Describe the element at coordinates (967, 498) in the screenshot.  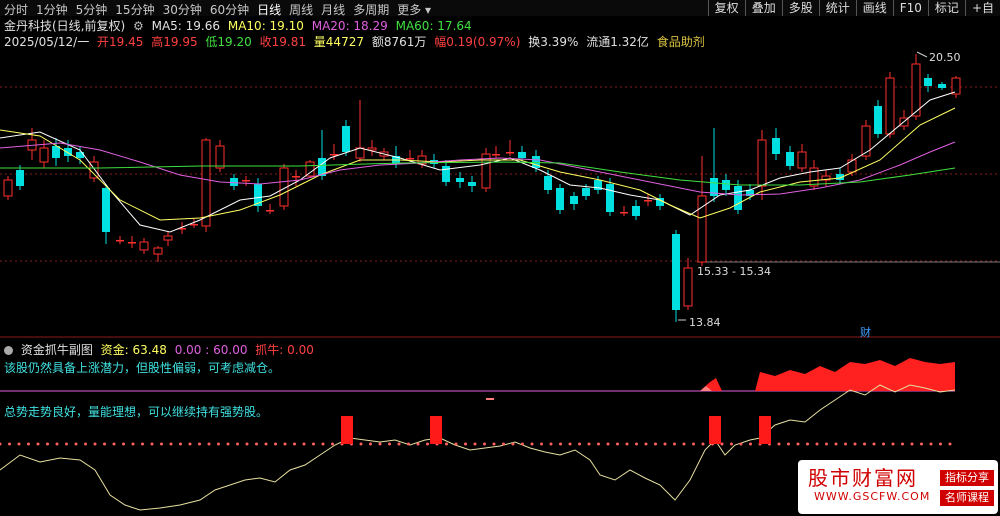
I see `watermark-tag-course: 名师课程` at that location.